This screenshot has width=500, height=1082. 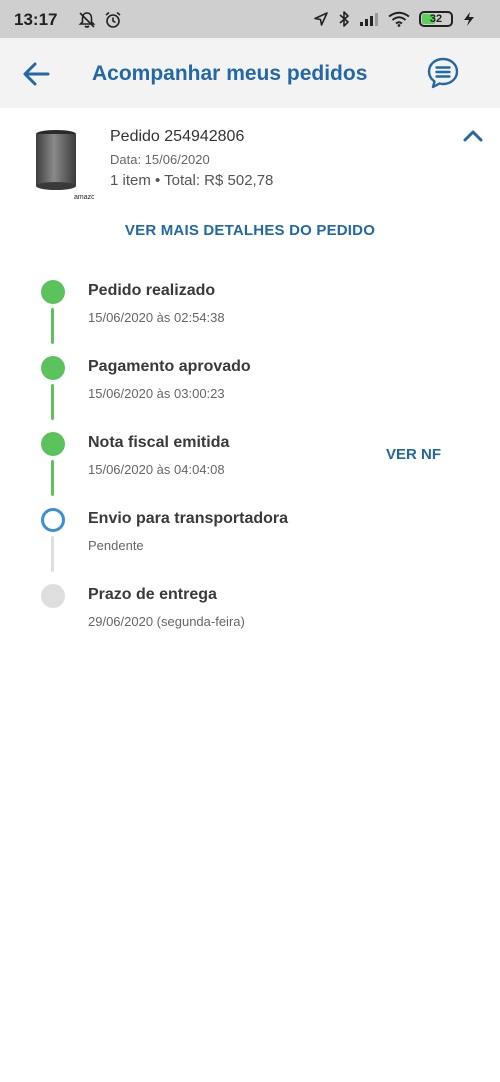 What do you see at coordinates (160, 159) in the screenshot?
I see `order-date: Data: 15/06/2020` at bounding box center [160, 159].